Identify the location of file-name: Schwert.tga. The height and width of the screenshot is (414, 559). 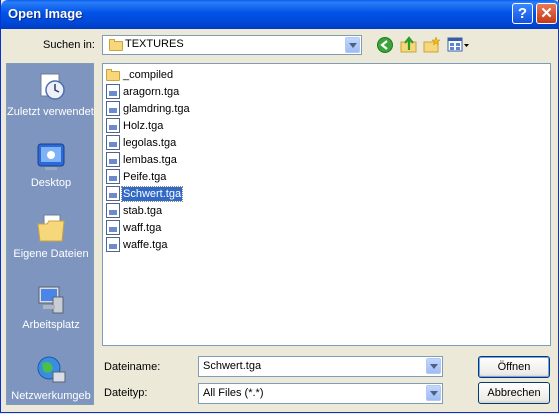
(152, 194).